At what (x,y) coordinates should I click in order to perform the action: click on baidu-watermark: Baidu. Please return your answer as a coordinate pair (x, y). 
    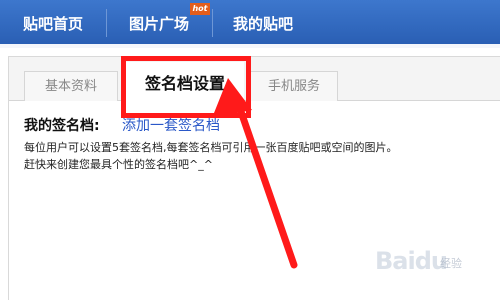
    Looking at the image, I should click on (411, 261).